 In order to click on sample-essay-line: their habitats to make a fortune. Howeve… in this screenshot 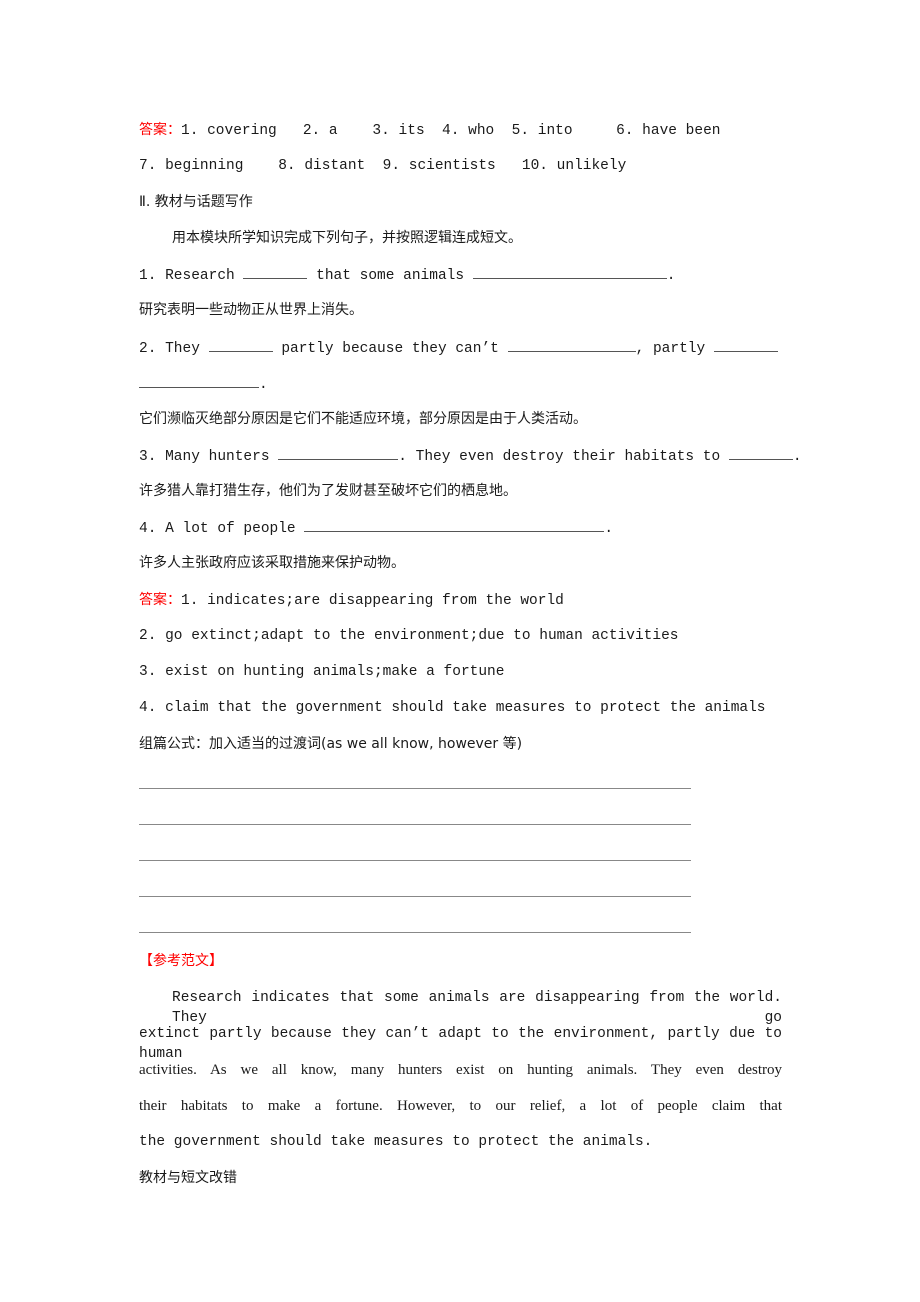, I will do `click(460, 1106)`.